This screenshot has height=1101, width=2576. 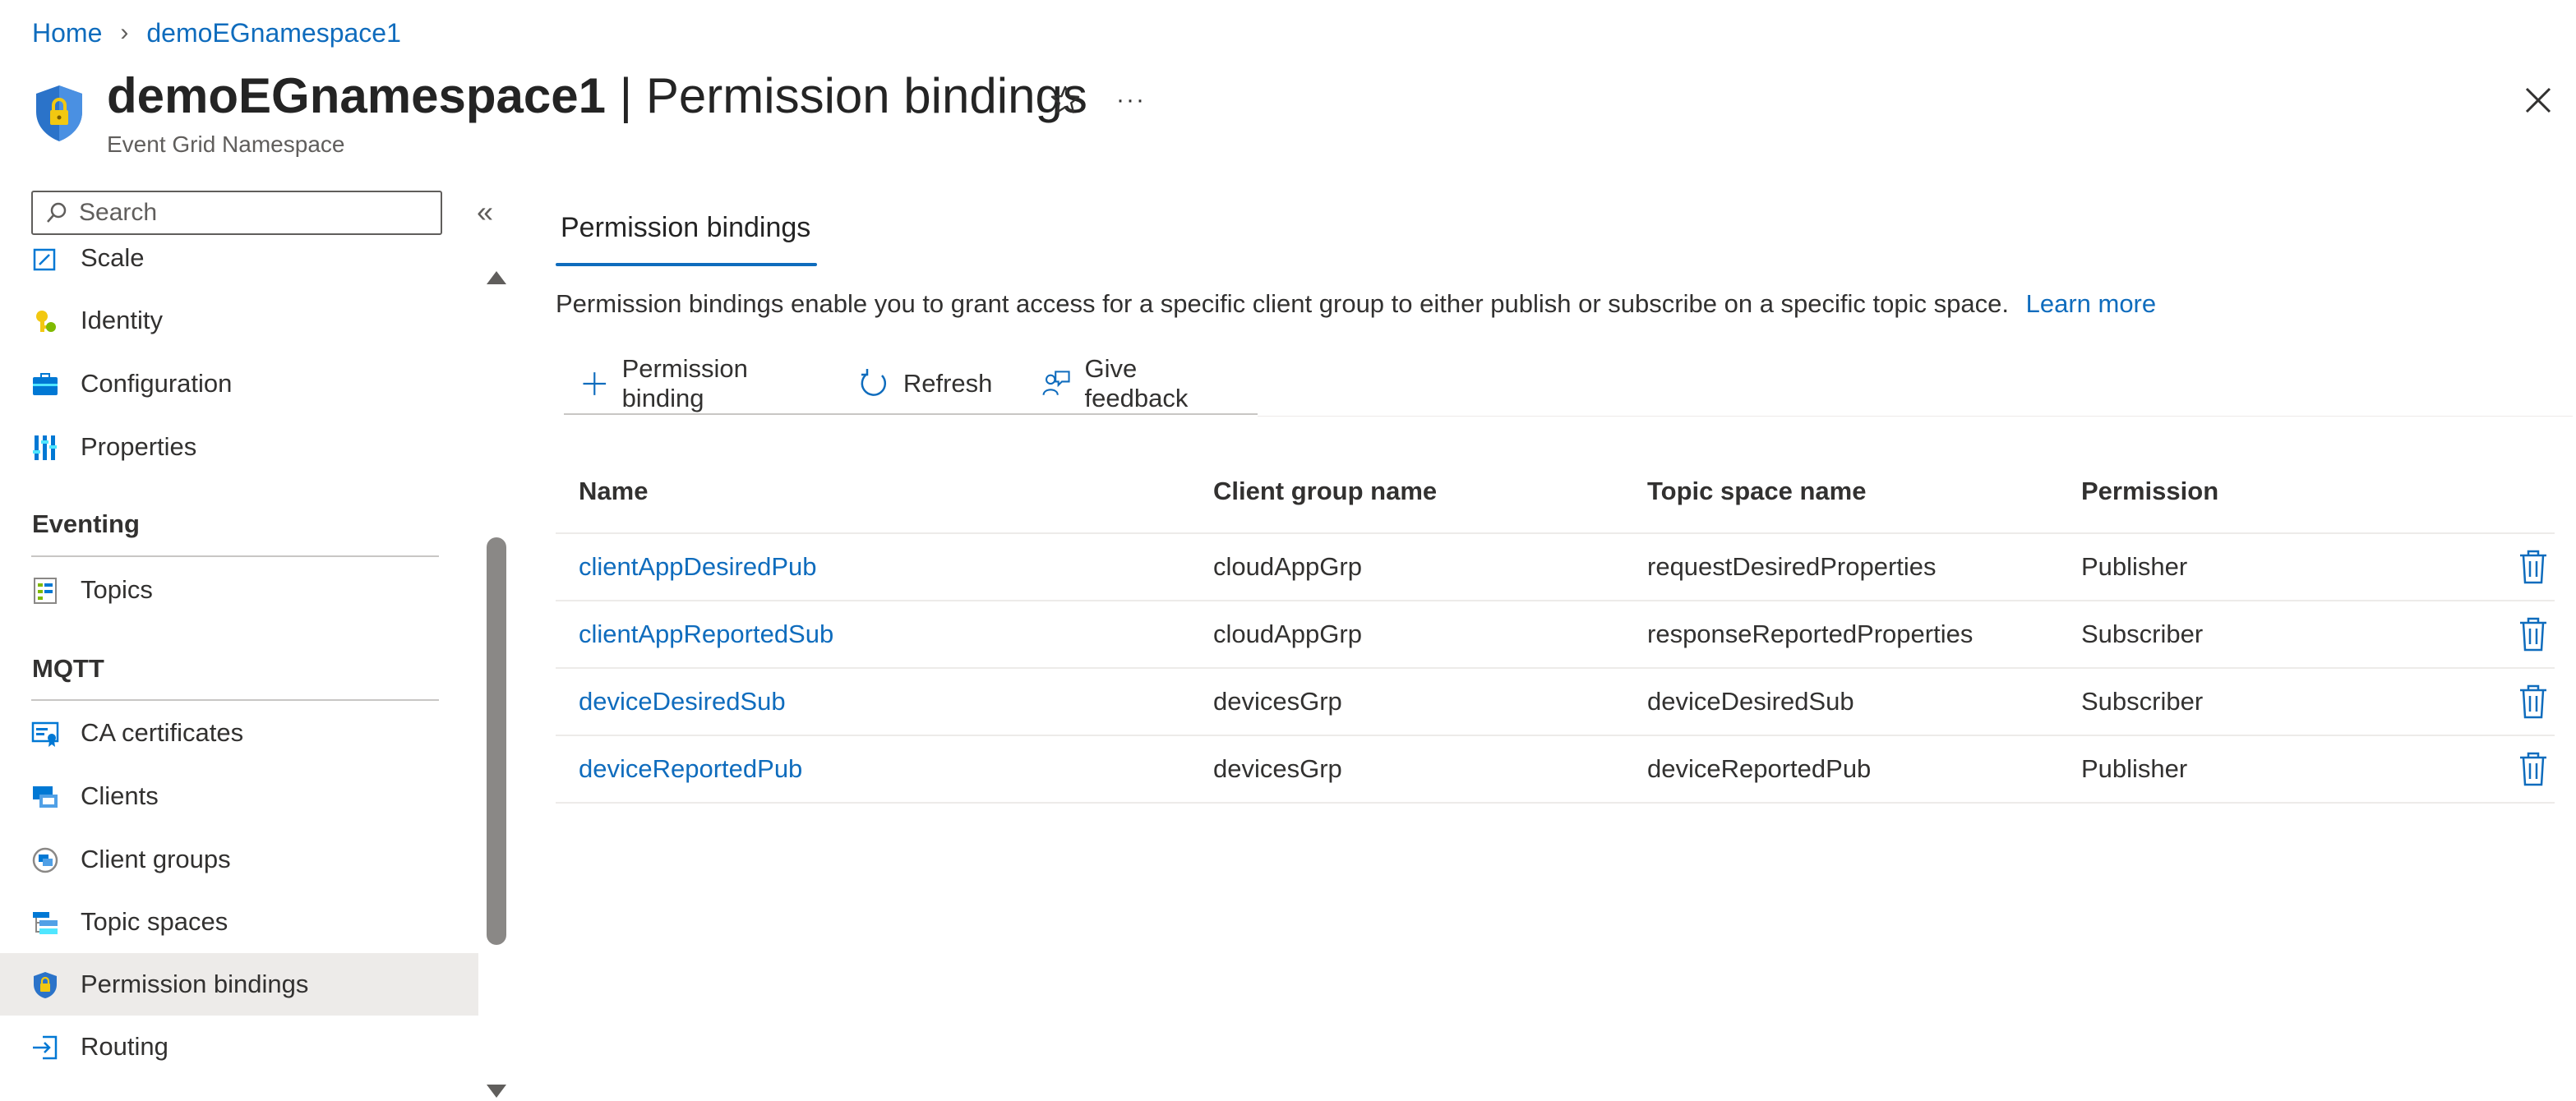 I want to click on collapse-menu-button: «, so click(x=485, y=211).